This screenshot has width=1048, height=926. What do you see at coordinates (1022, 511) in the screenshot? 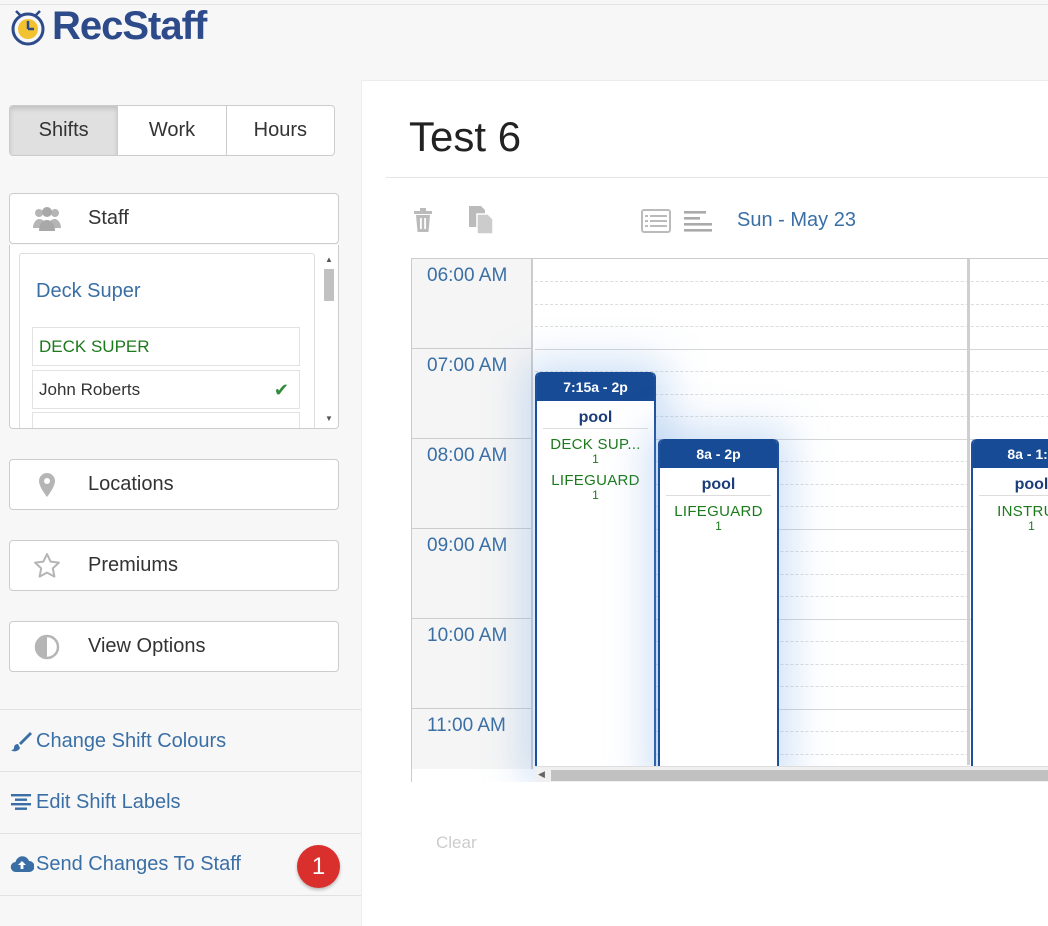
I see `shift-position: INSTRUC` at bounding box center [1022, 511].